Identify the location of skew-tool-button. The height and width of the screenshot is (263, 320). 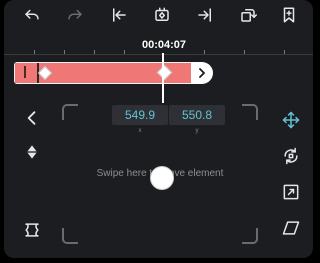
(291, 228).